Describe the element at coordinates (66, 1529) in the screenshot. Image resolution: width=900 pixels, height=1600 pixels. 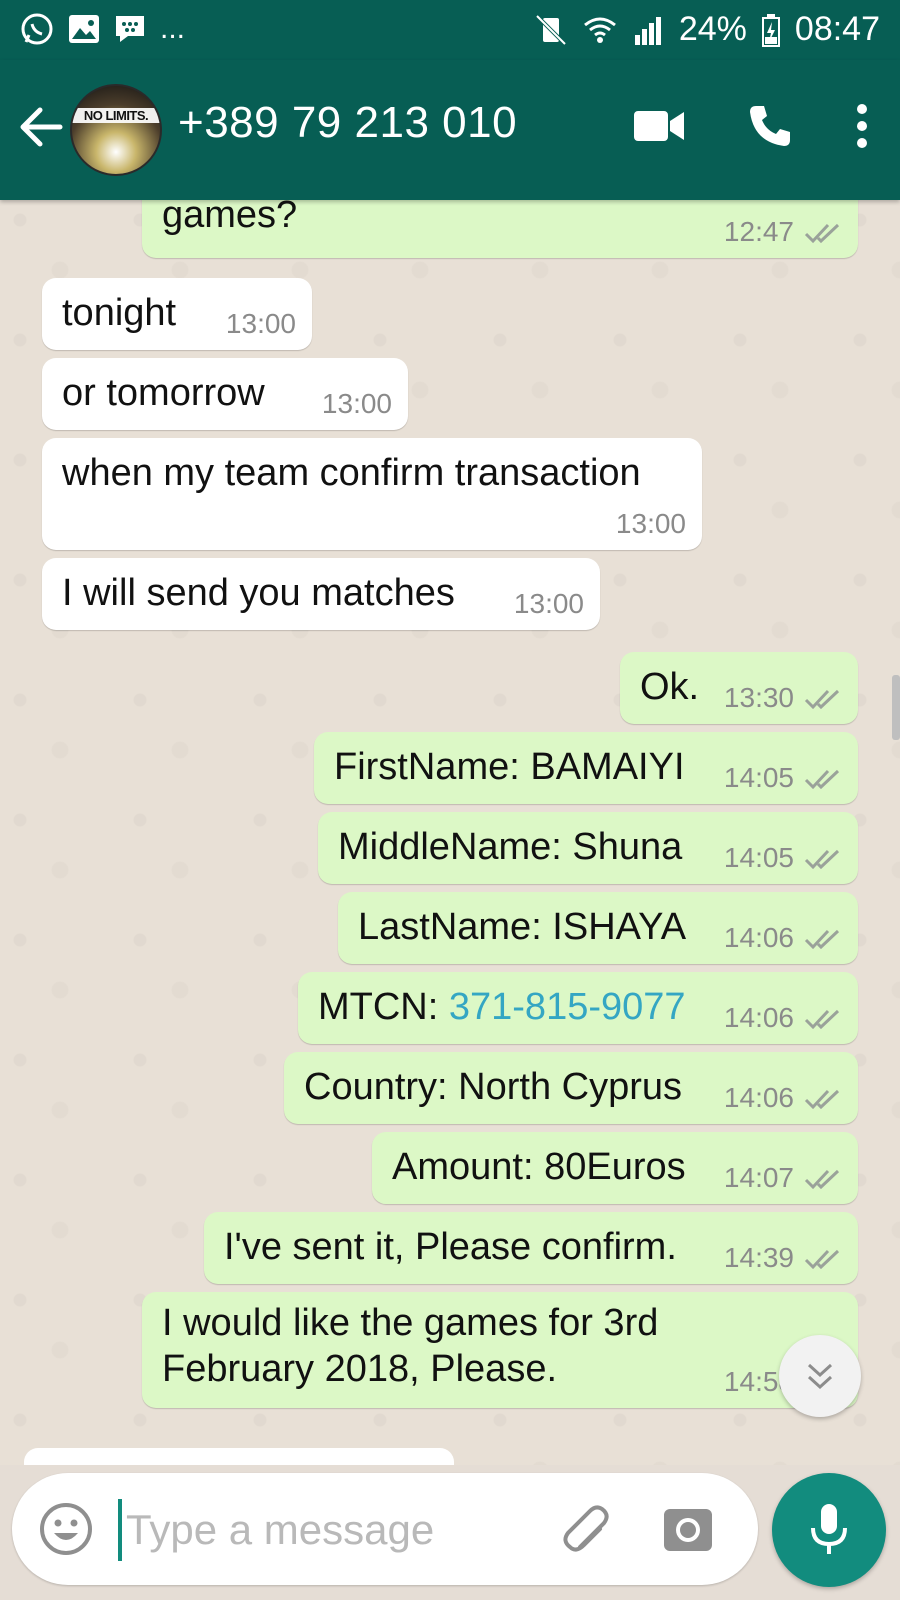
I see `emoji-icon` at that location.